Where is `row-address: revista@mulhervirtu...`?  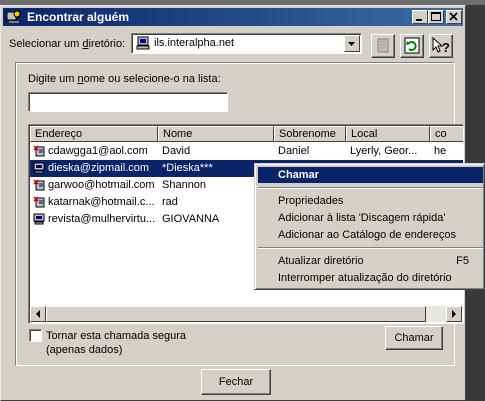
row-address: revista@mulhervirtu... is located at coordinates (102, 219).